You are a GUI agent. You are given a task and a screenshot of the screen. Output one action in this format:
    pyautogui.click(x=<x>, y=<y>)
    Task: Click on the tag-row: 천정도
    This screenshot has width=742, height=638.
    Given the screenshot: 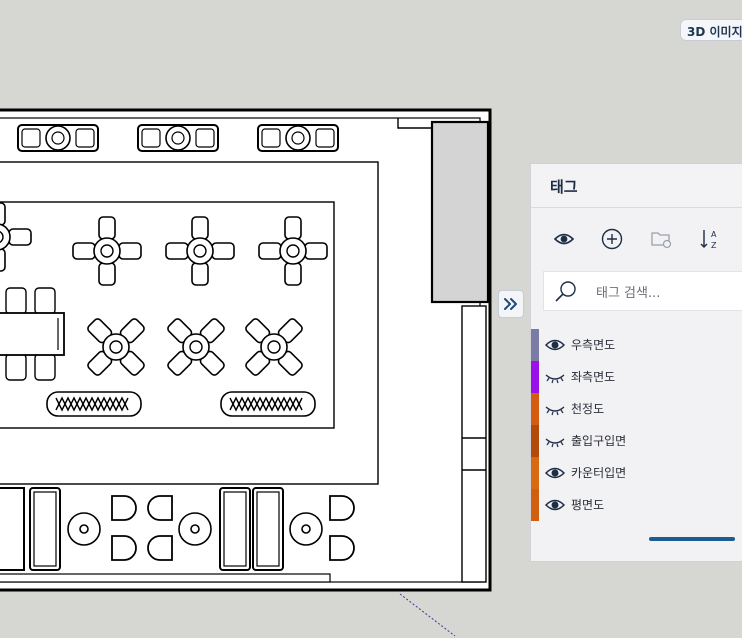 What is the action you would take?
    pyautogui.click(x=636, y=409)
    